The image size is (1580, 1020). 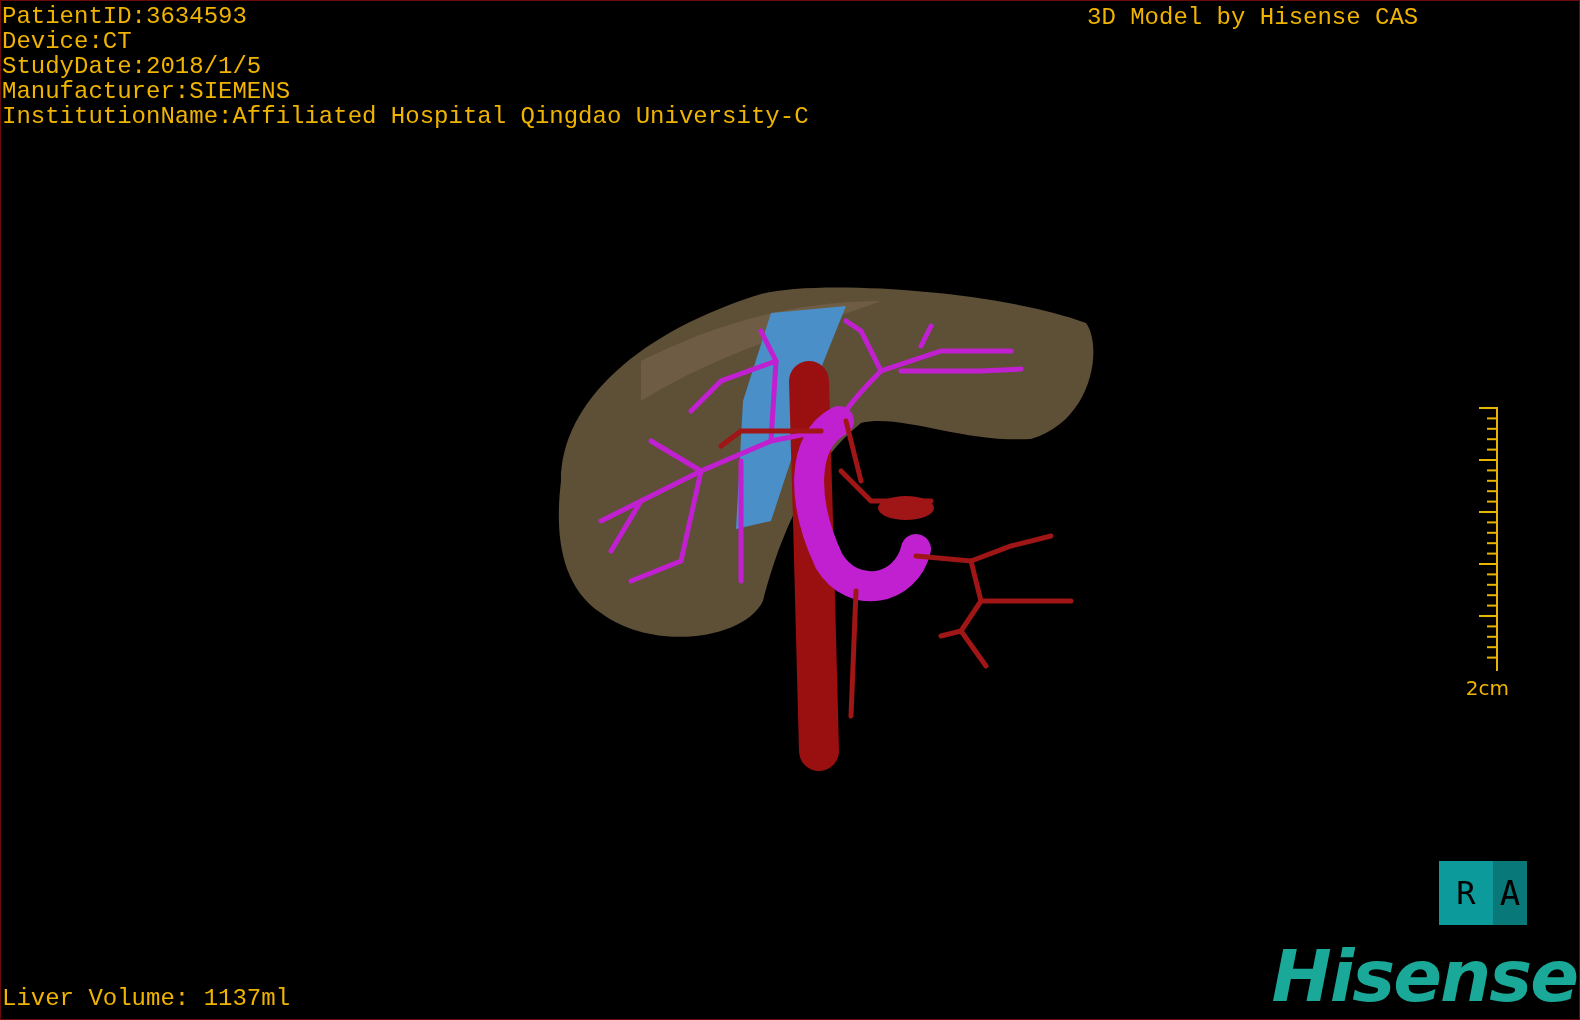 I want to click on scale-ruler-icon, so click(x=1489, y=539).